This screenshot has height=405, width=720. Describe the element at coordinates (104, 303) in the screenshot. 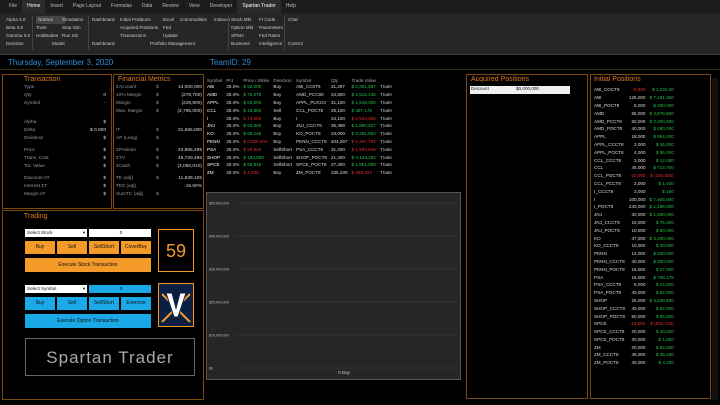

I see `option-sellshort-button: SellShort` at that location.